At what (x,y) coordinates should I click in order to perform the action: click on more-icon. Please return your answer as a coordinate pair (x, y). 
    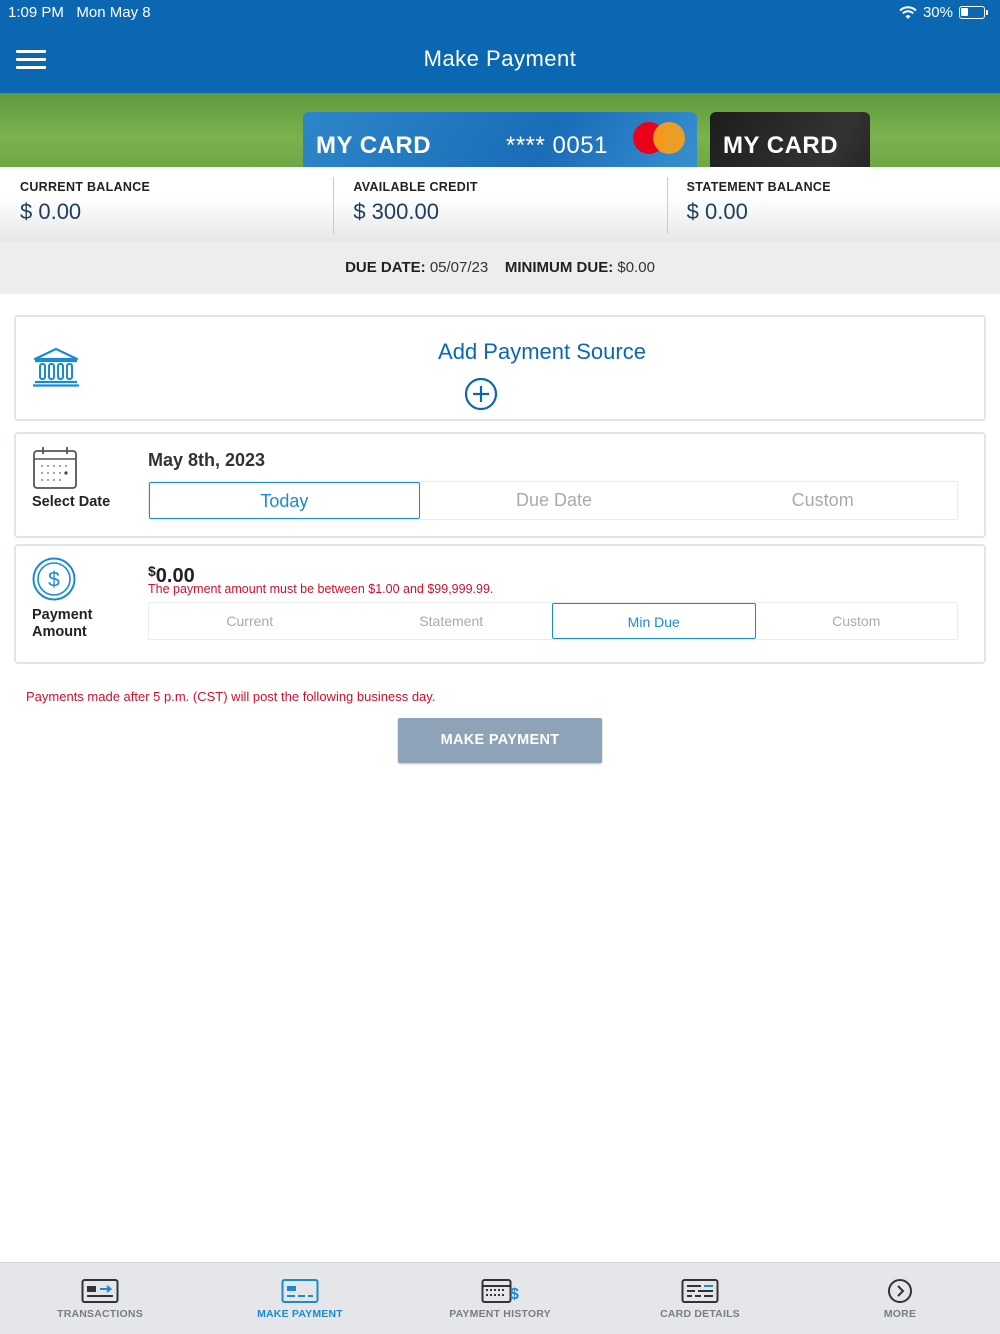
    Looking at the image, I should click on (900, 1291).